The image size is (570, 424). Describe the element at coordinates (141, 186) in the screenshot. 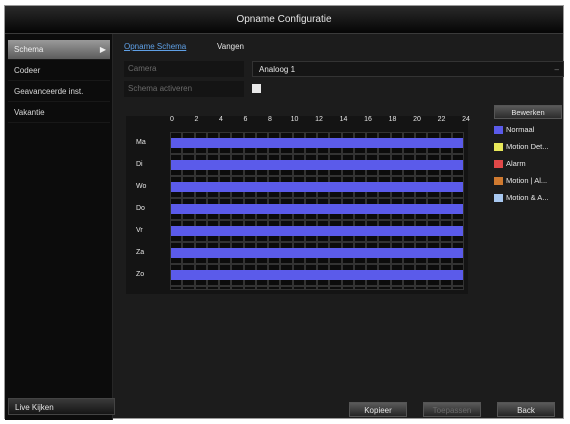

I see `day-label: Wo` at that location.